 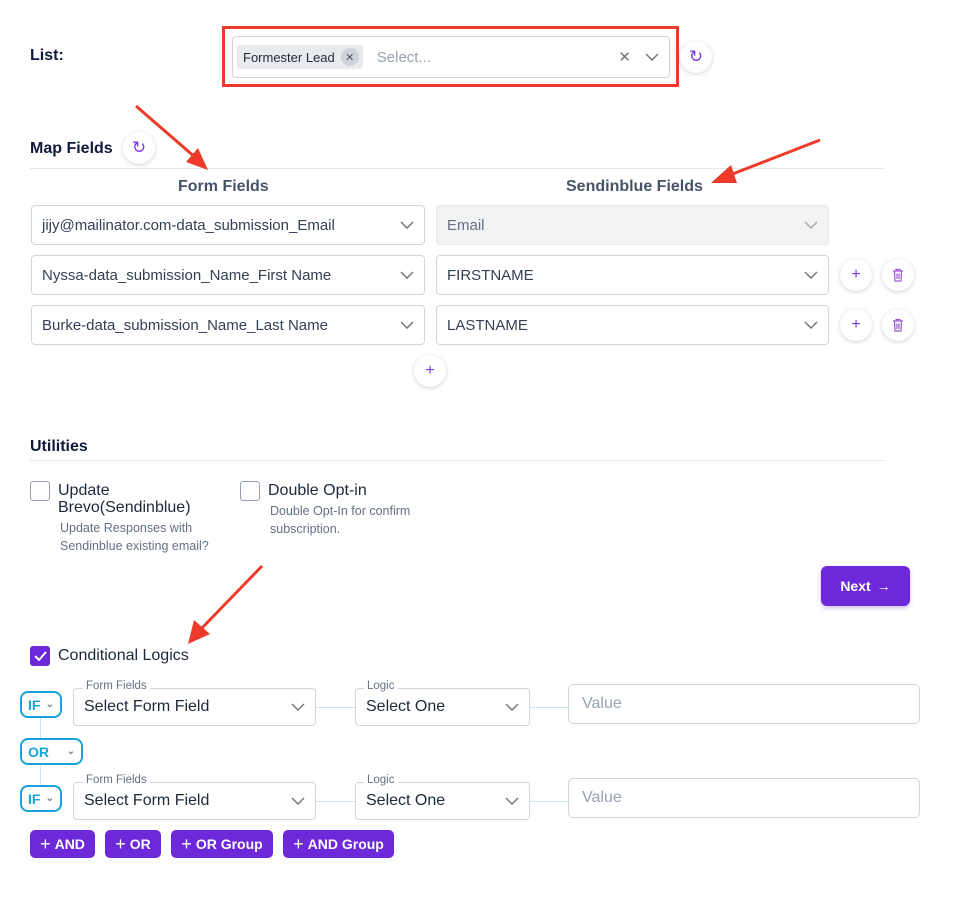 What do you see at coordinates (317, 490) in the screenshot?
I see `double-optin-label: Double Opt-in` at bounding box center [317, 490].